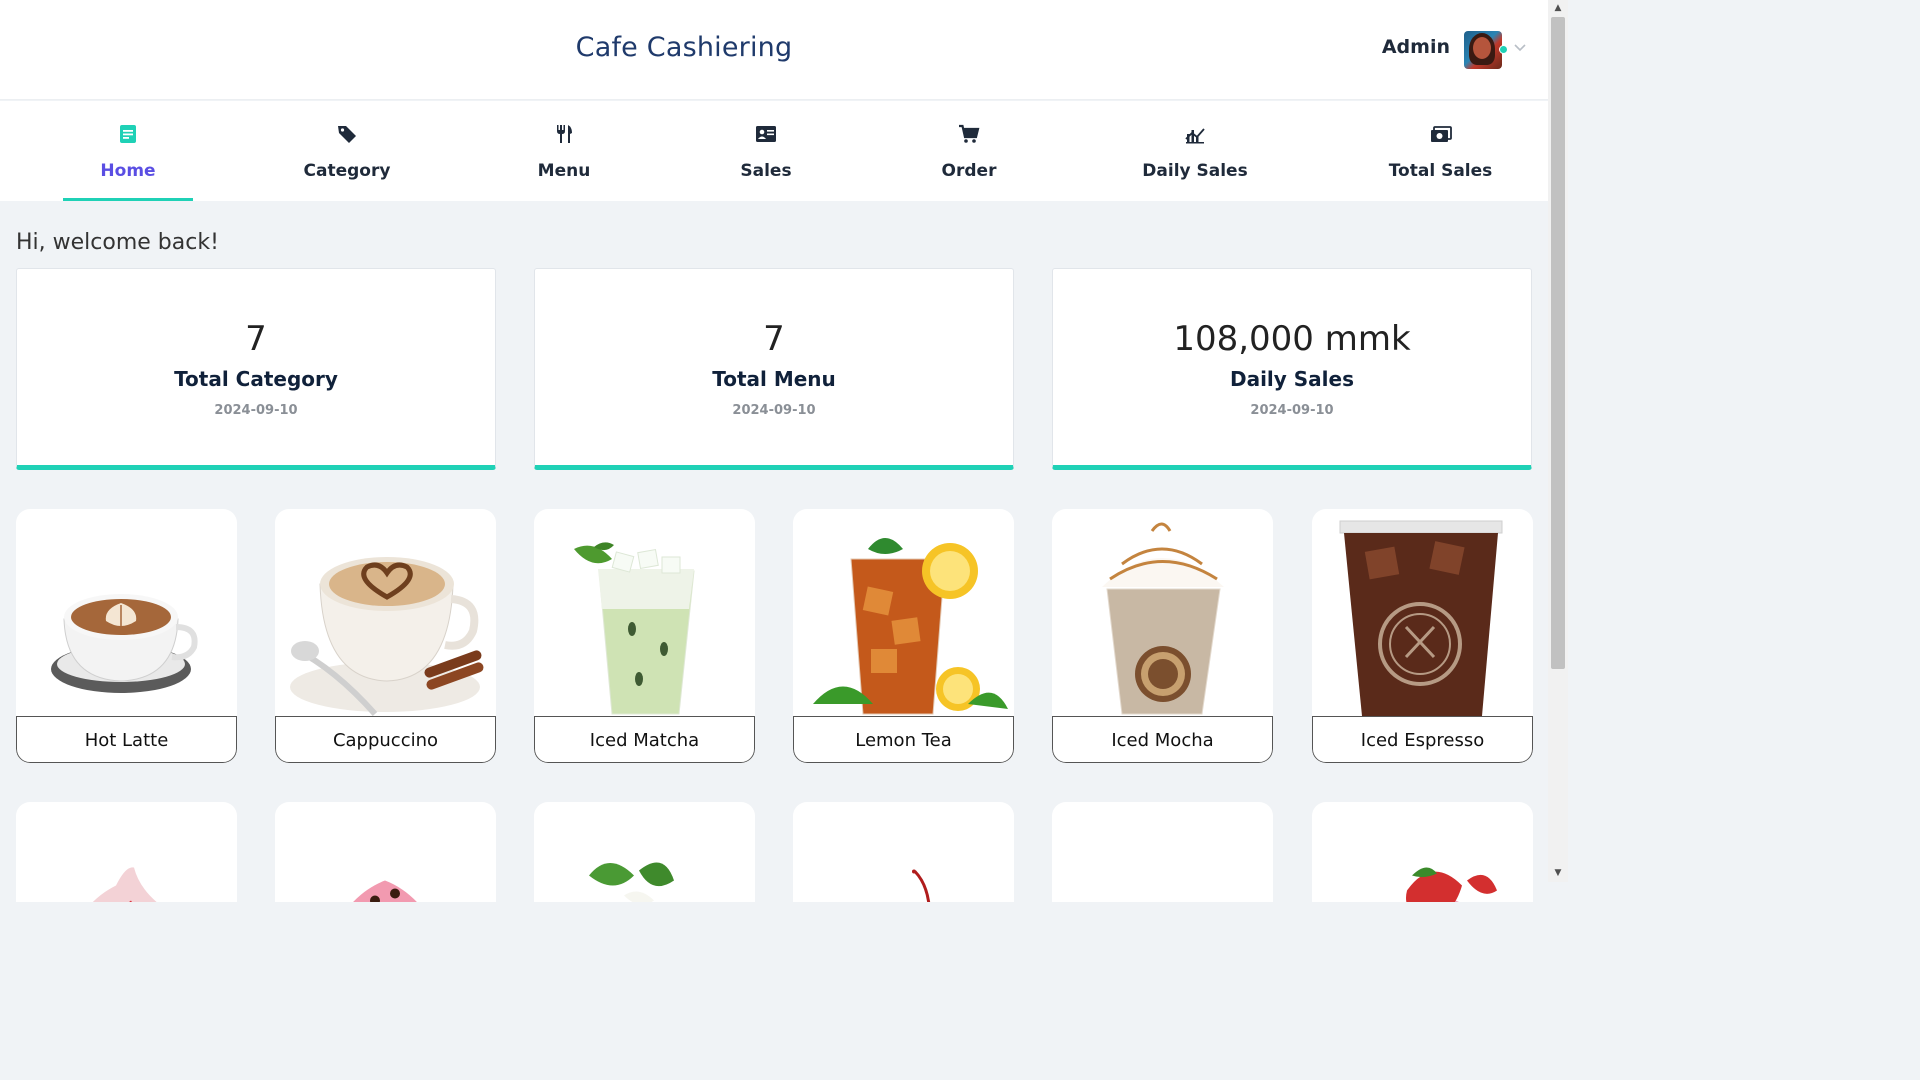 This screenshot has height=1080, width=1920. I want to click on chevron-down-icon, so click(1520, 47).